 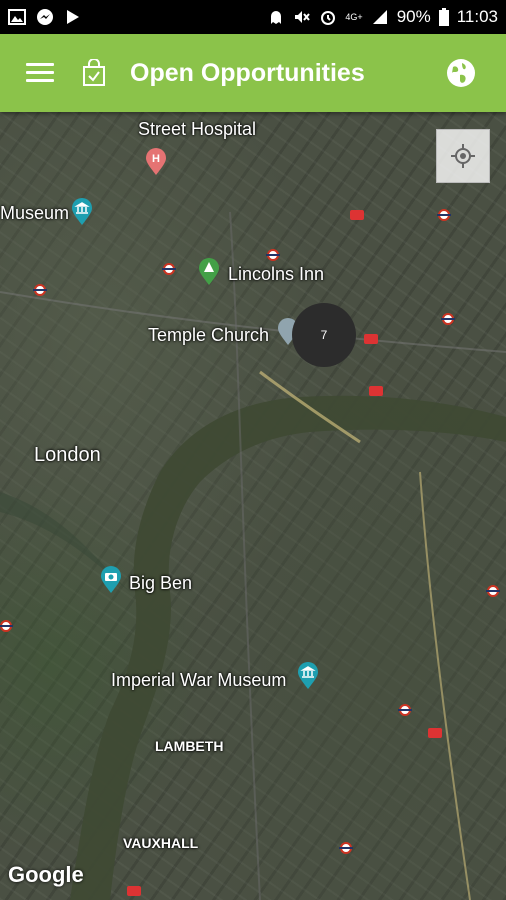 I want to click on map-label: Big Ben, so click(x=161, y=583).